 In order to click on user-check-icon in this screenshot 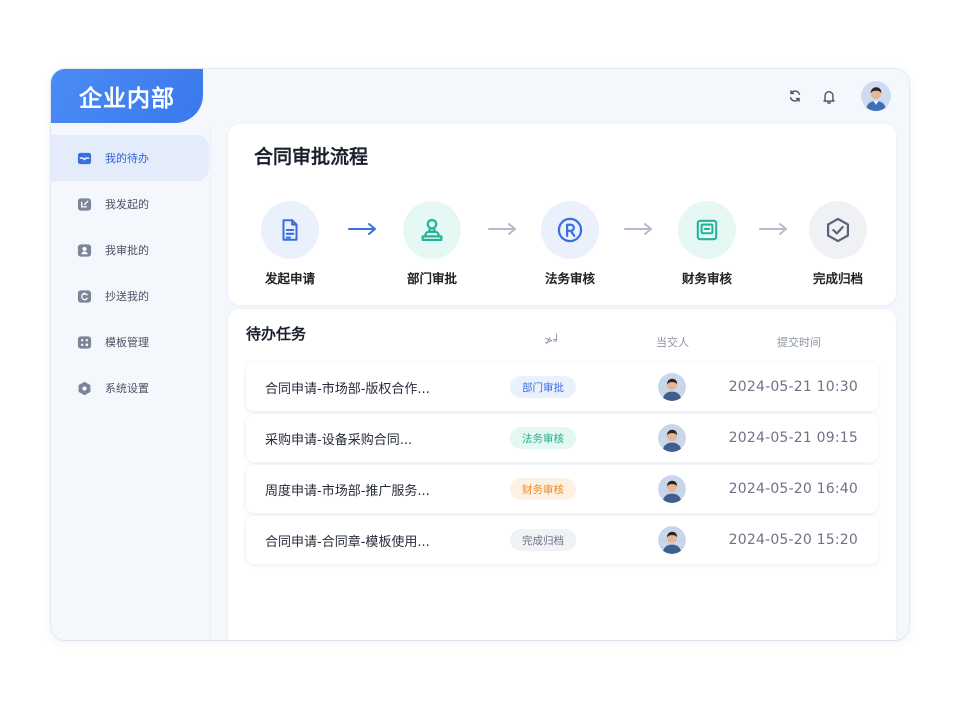, I will do `click(84, 250)`.